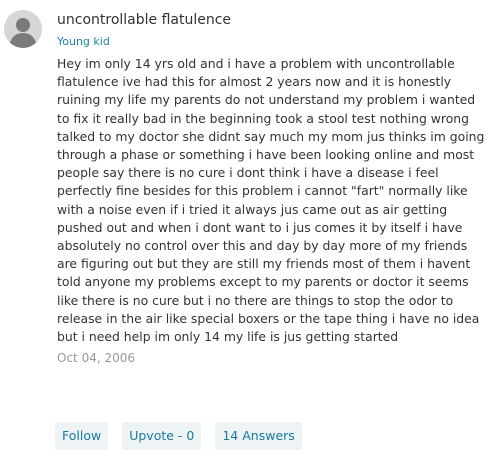 This screenshot has width=492, height=468. I want to click on post-actions: Follow Upvote - 0 14 Answers, so click(178, 436).